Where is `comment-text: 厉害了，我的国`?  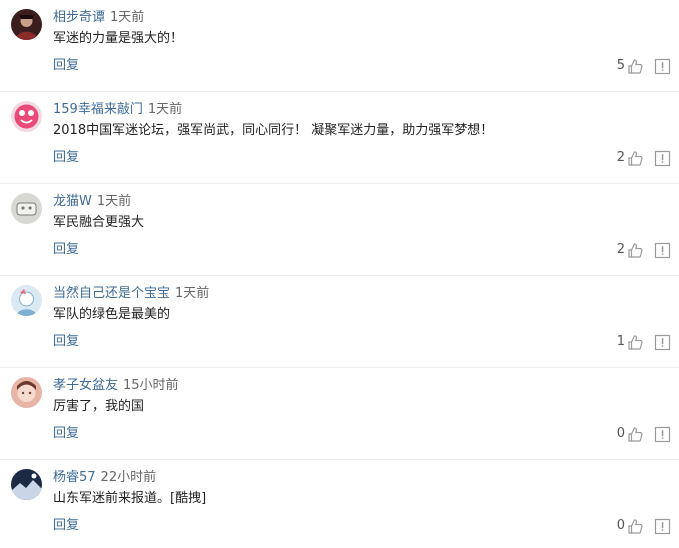 comment-text: 厉害了，我的国 is located at coordinates (99, 406).